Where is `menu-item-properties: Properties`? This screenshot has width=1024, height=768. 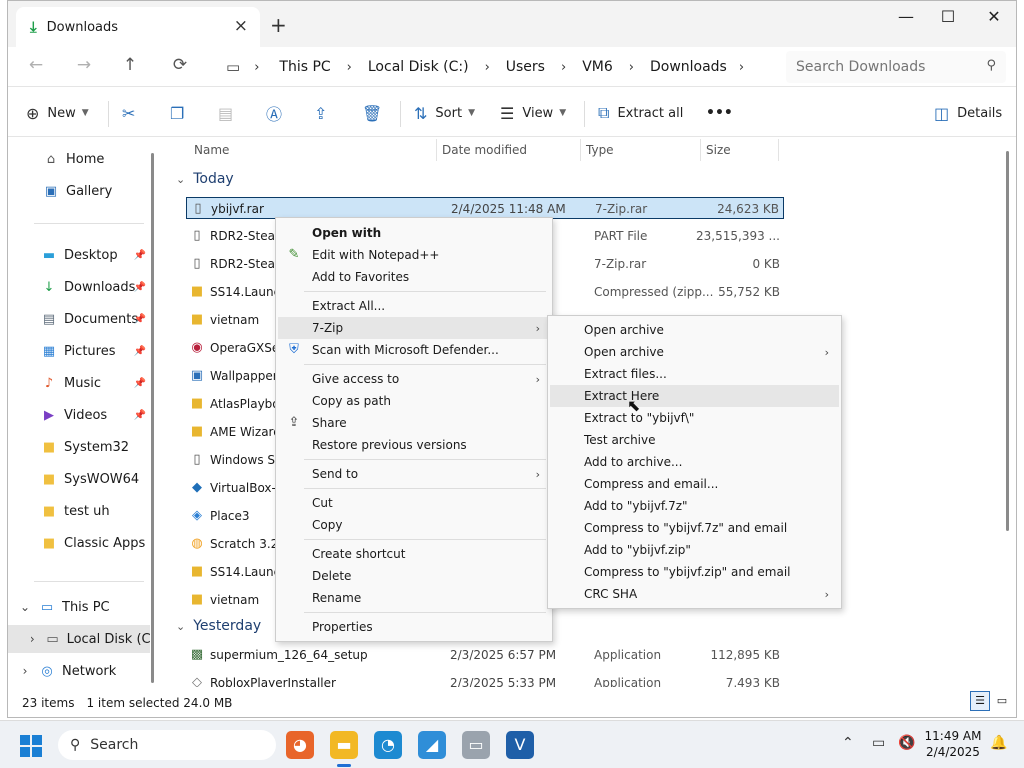 menu-item-properties: Properties is located at coordinates (414, 627).